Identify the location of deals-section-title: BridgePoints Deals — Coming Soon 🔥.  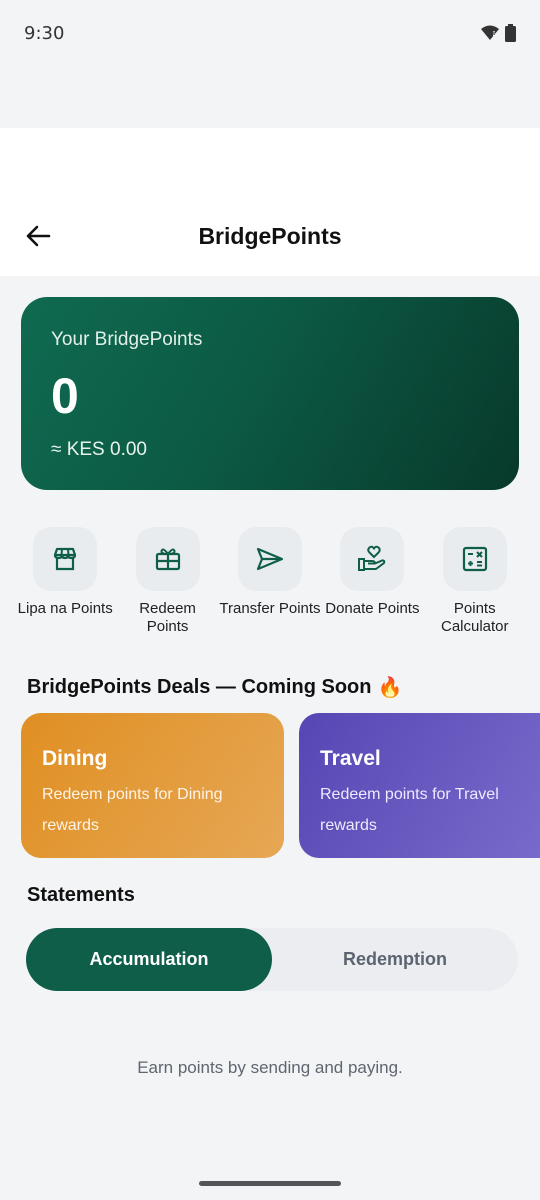
(214, 687).